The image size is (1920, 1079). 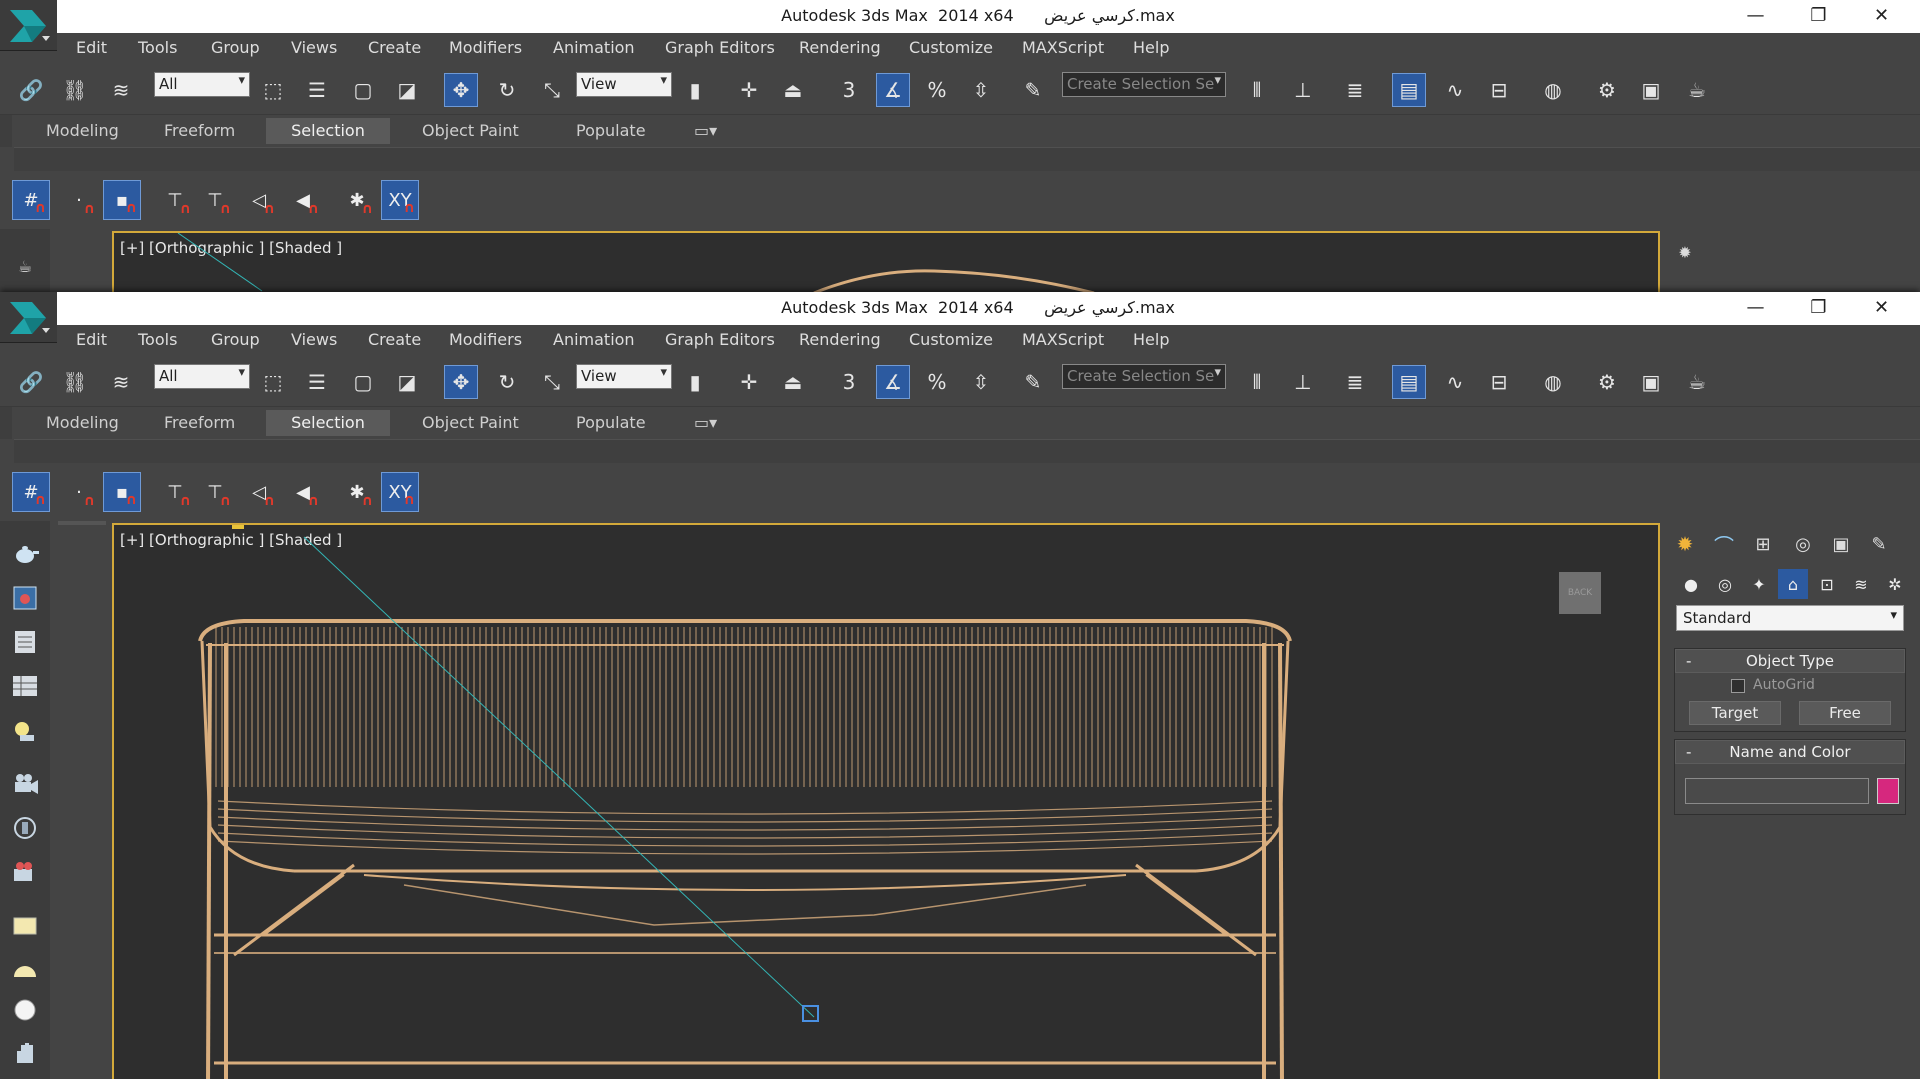 What do you see at coordinates (1063, 47) in the screenshot?
I see `menu-maxscript: MAXScript` at bounding box center [1063, 47].